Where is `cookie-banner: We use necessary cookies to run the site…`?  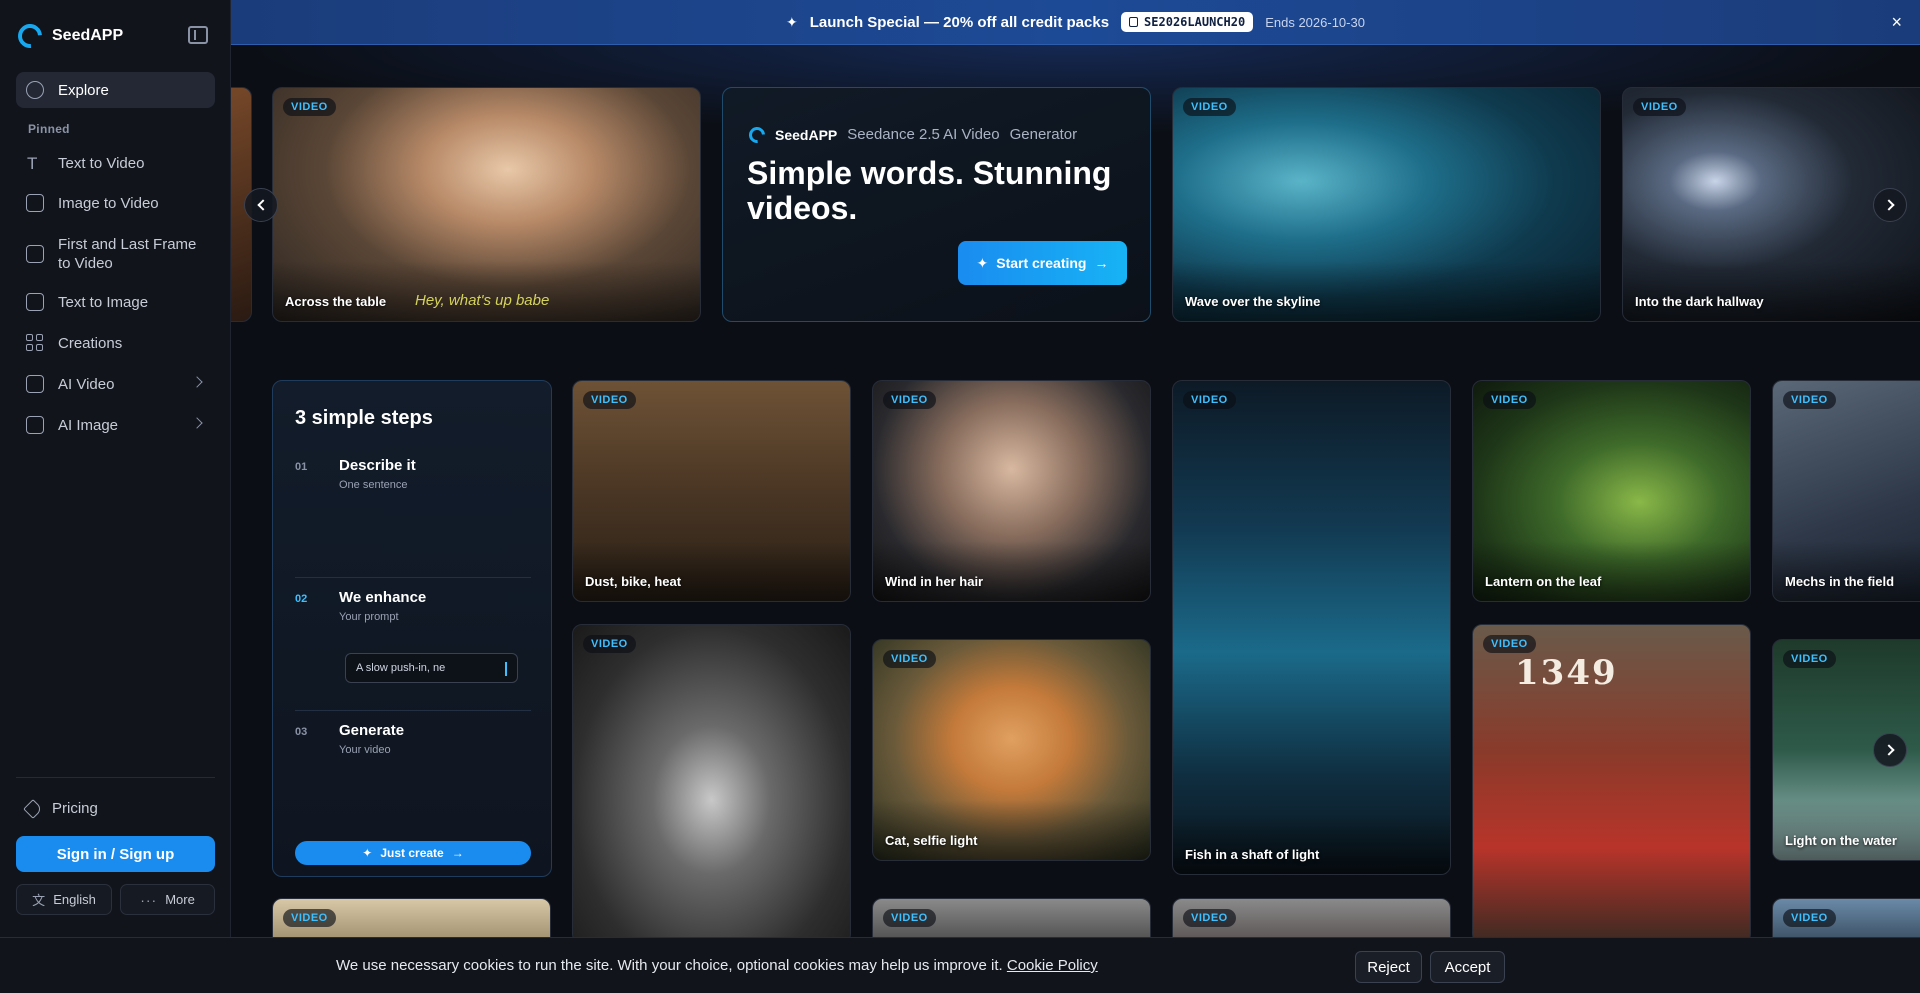
cookie-banner: We use necessary cookies to run the site… is located at coordinates (960, 965).